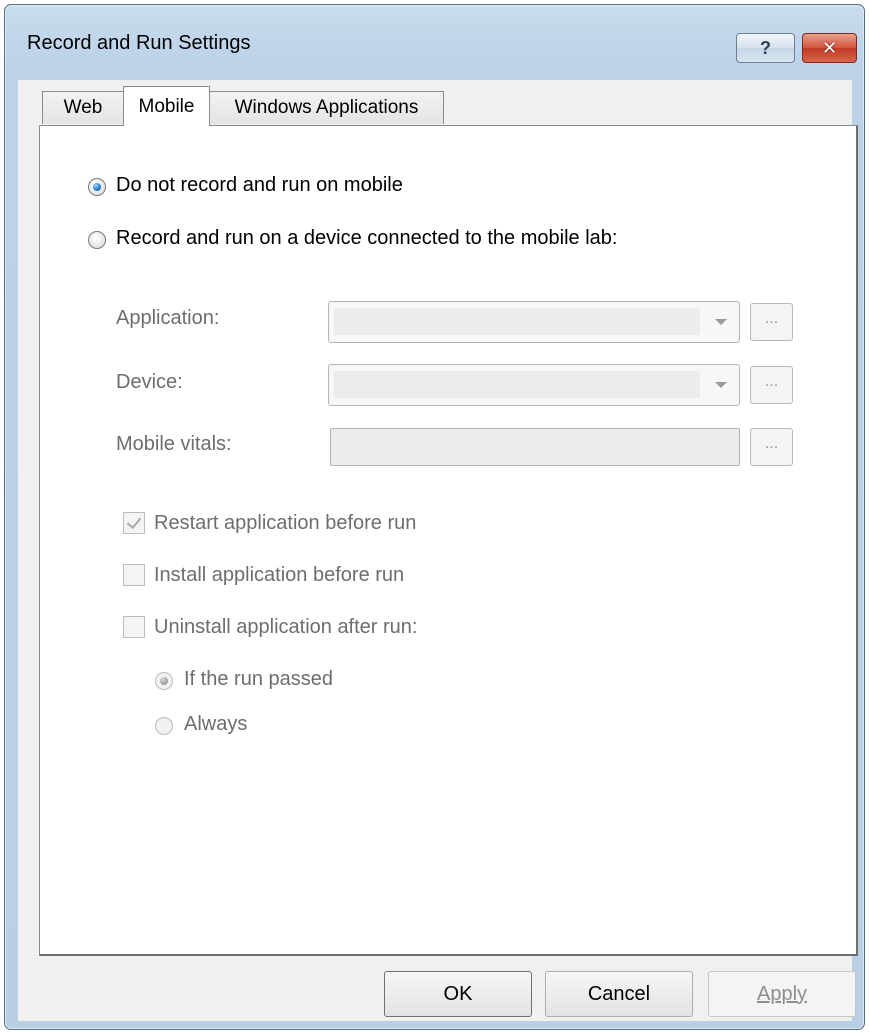 The width and height of the screenshot is (869, 1034). Describe the element at coordinates (285, 627) in the screenshot. I see `uninstall-label: Uninstall application after run:` at that location.